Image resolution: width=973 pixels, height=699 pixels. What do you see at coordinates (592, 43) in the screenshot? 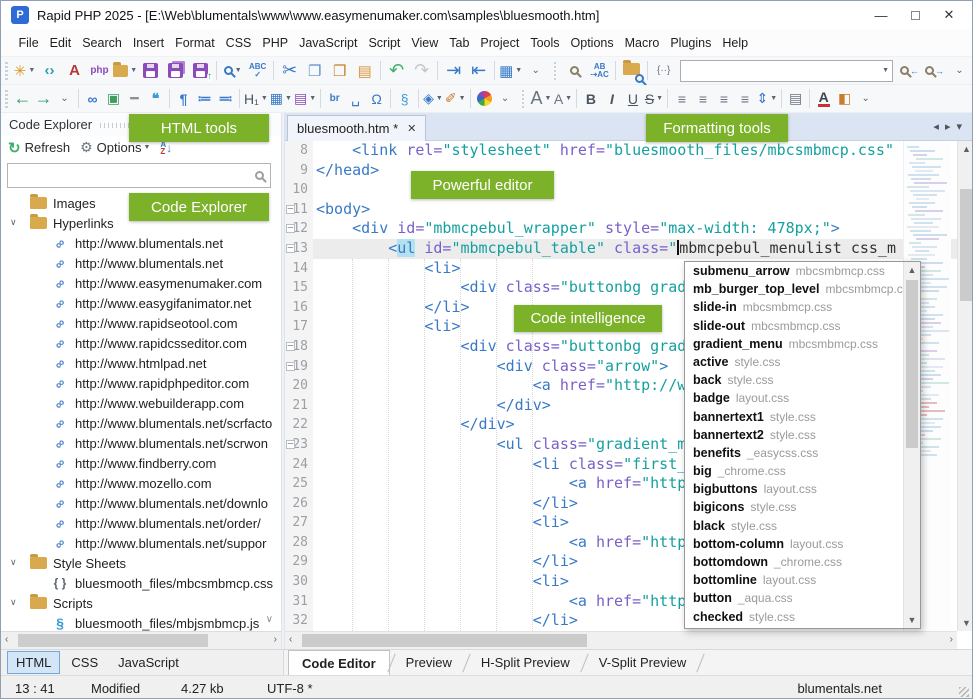
I see `menu-options: Options` at bounding box center [592, 43].